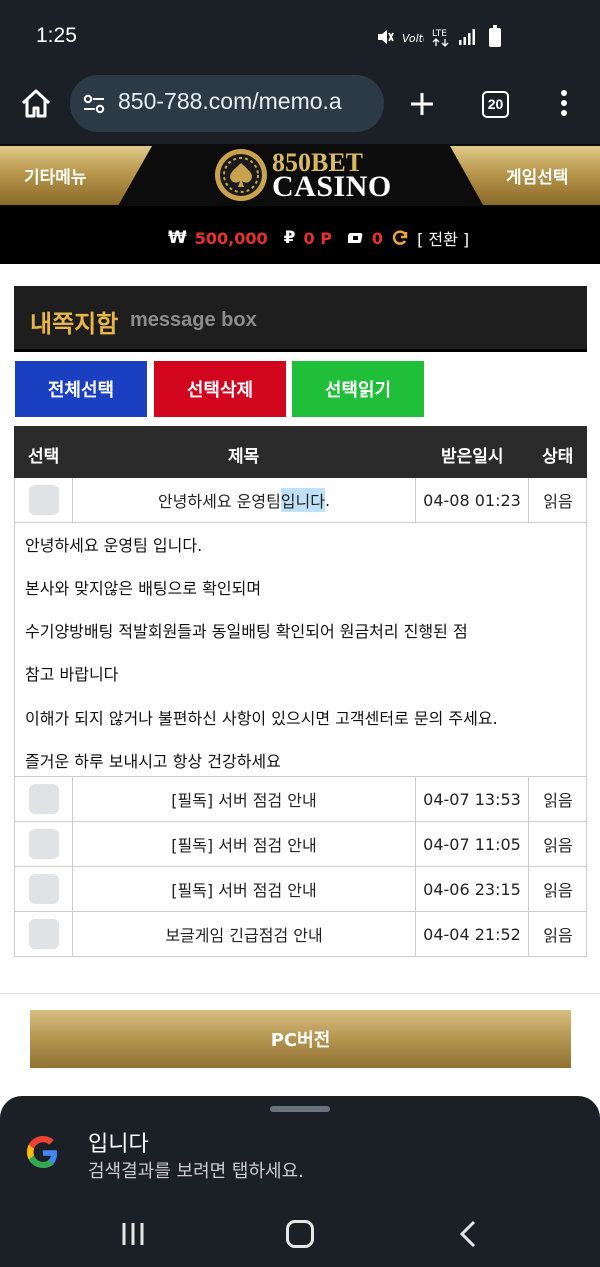 This screenshot has height=1267, width=600. Describe the element at coordinates (386, 37) in the screenshot. I see `mute-icon` at that location.